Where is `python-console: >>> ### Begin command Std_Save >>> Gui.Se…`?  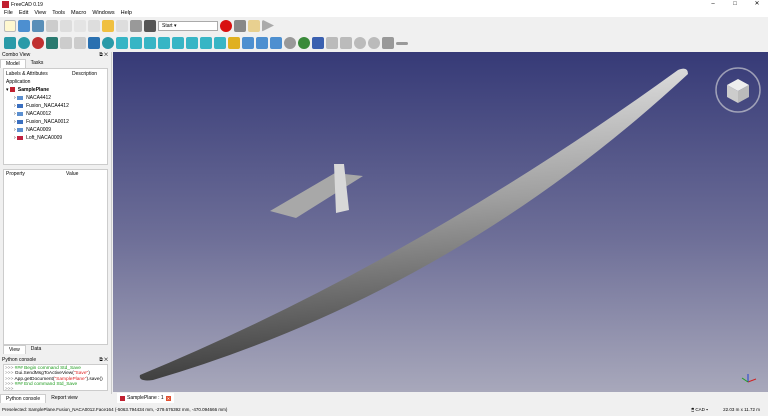 python-console: >>> ### Begin command Std_Save >>> Gui.Se… is located at coordinates (55, 378).